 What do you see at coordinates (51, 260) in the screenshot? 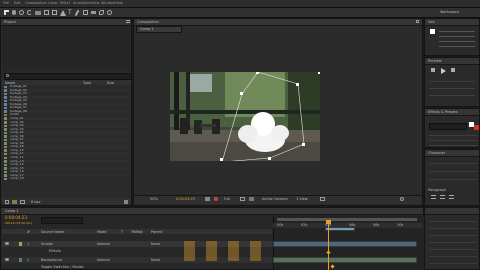
I see `layer-2-name: Background` at bounding box center [51, 260].